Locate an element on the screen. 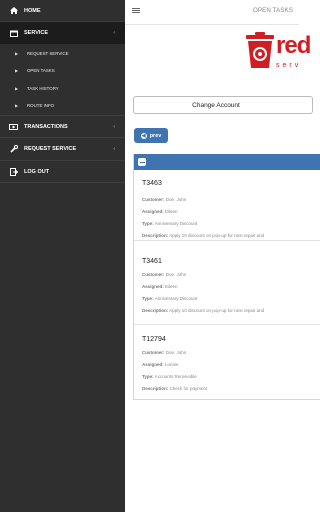  subitem-label: ROUTE INFO is located at coordinates (41, 105).